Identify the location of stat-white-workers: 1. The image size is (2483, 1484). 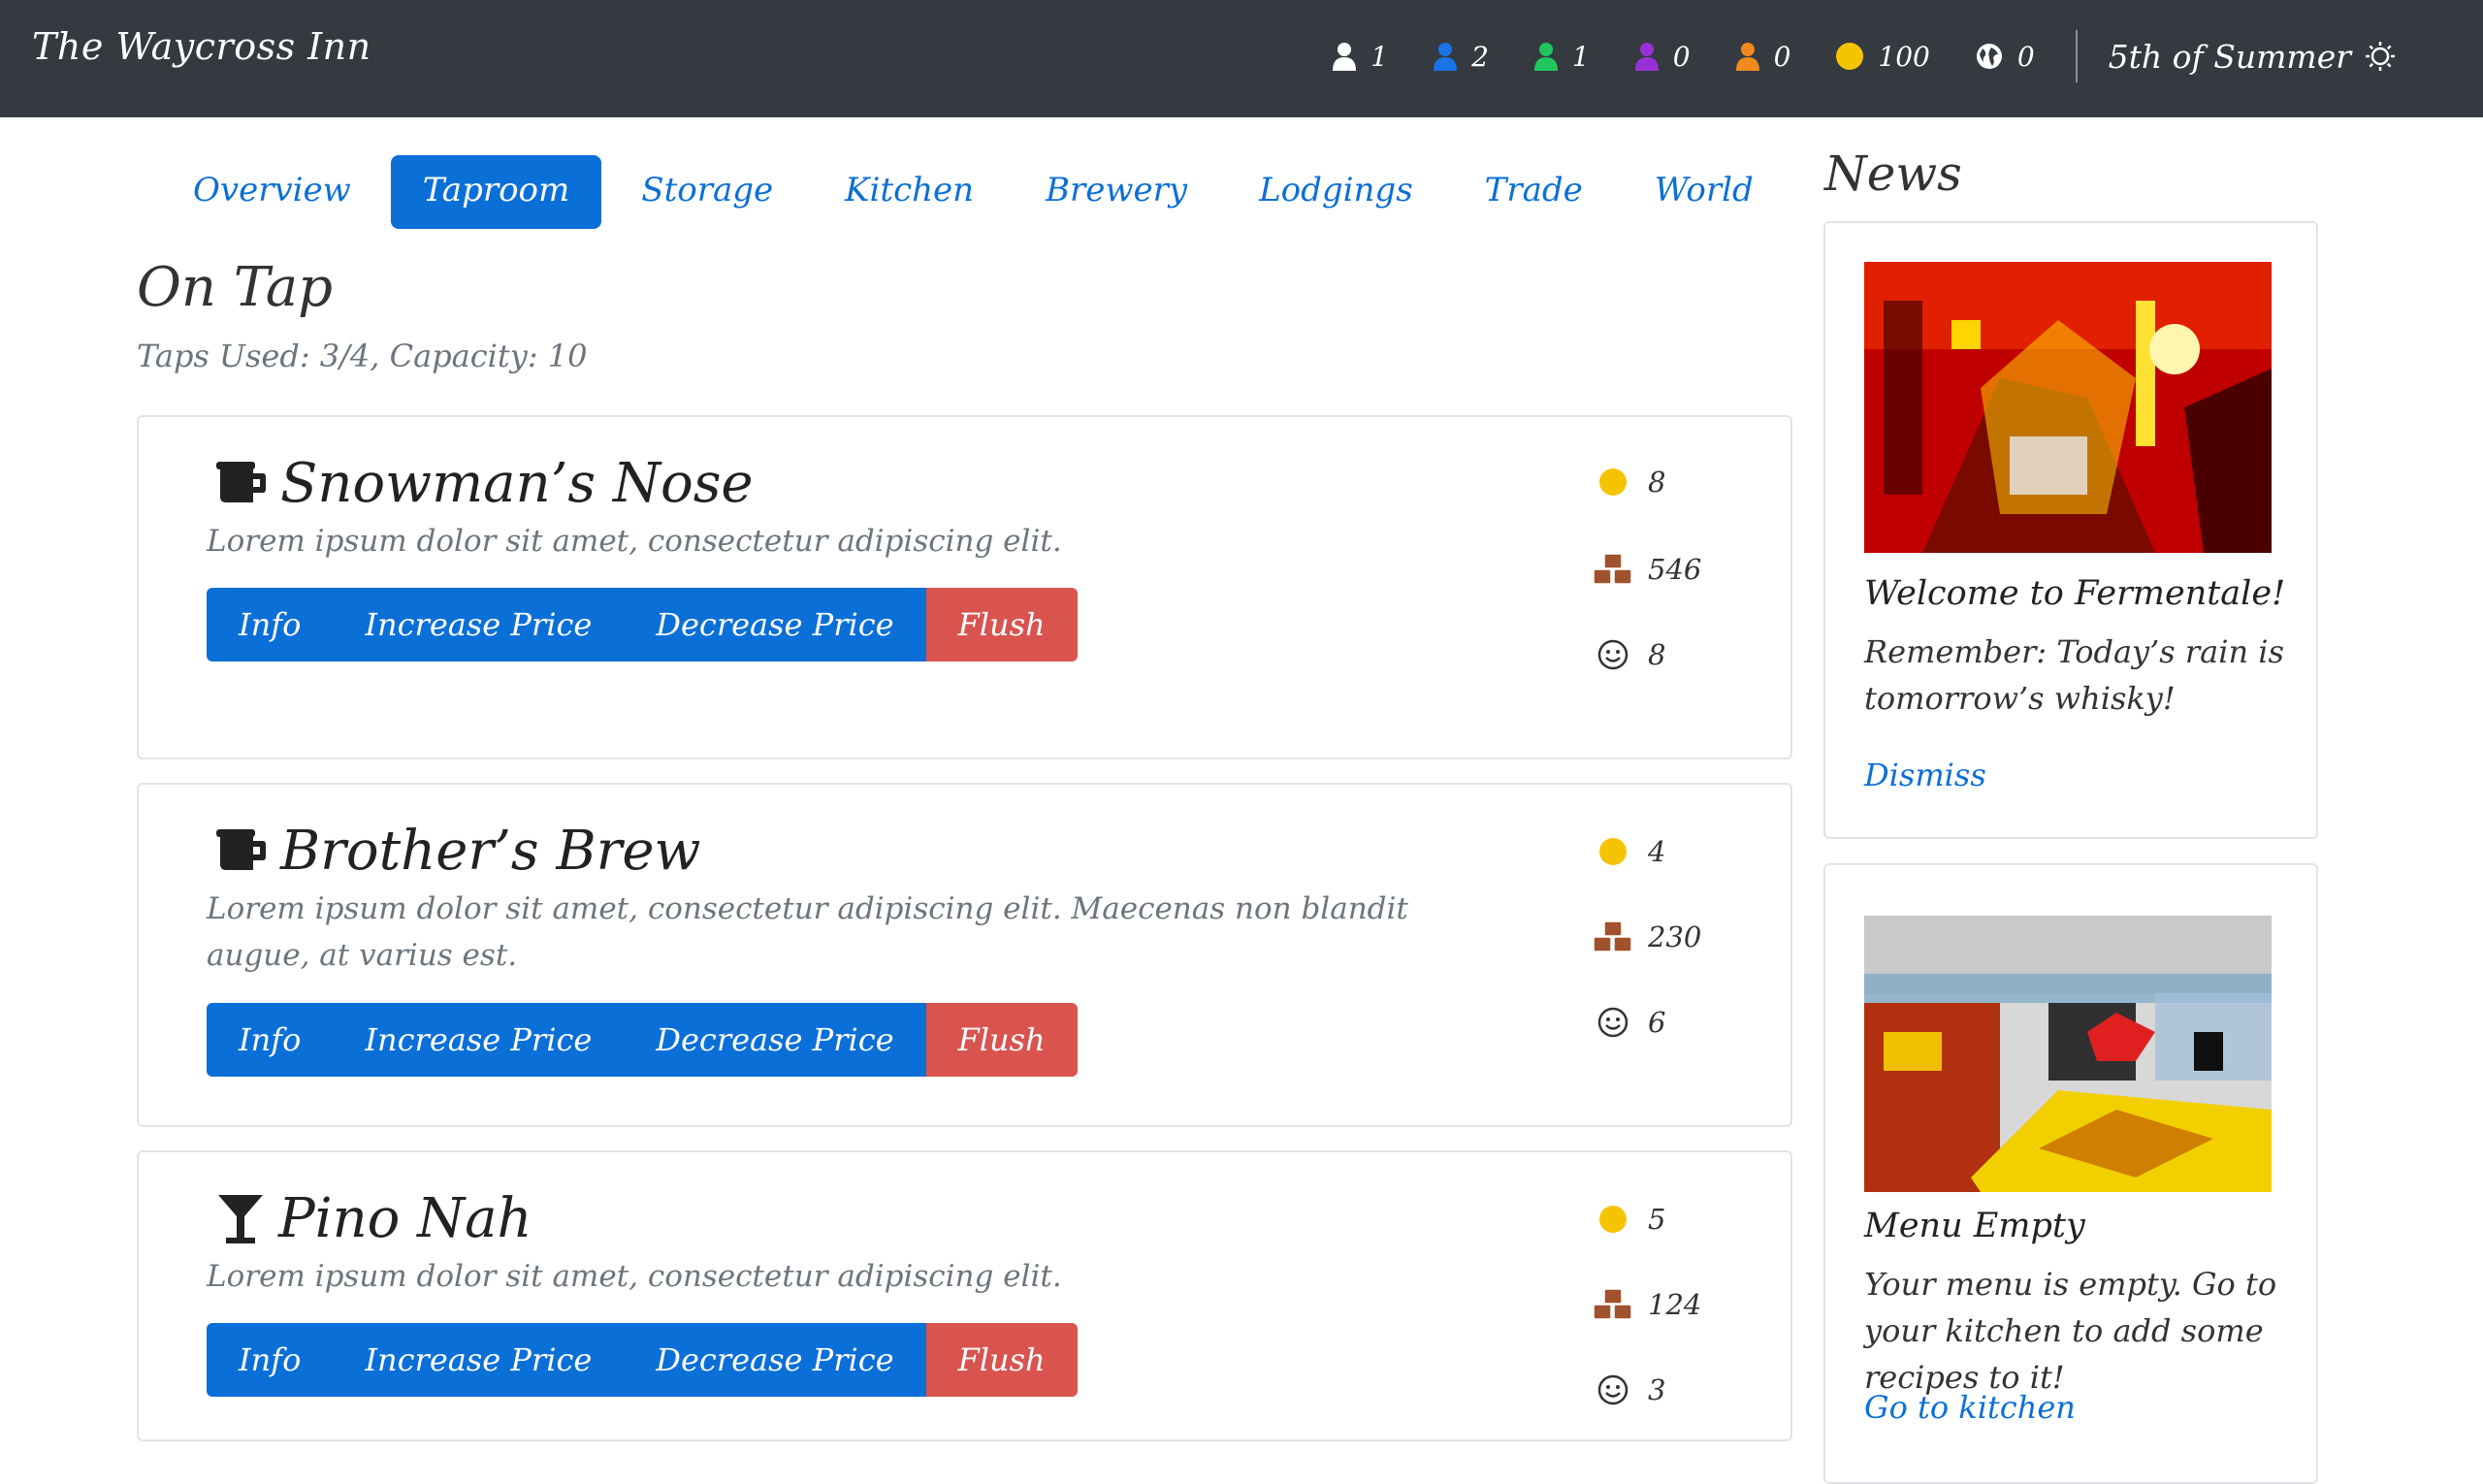
(1360, 57).